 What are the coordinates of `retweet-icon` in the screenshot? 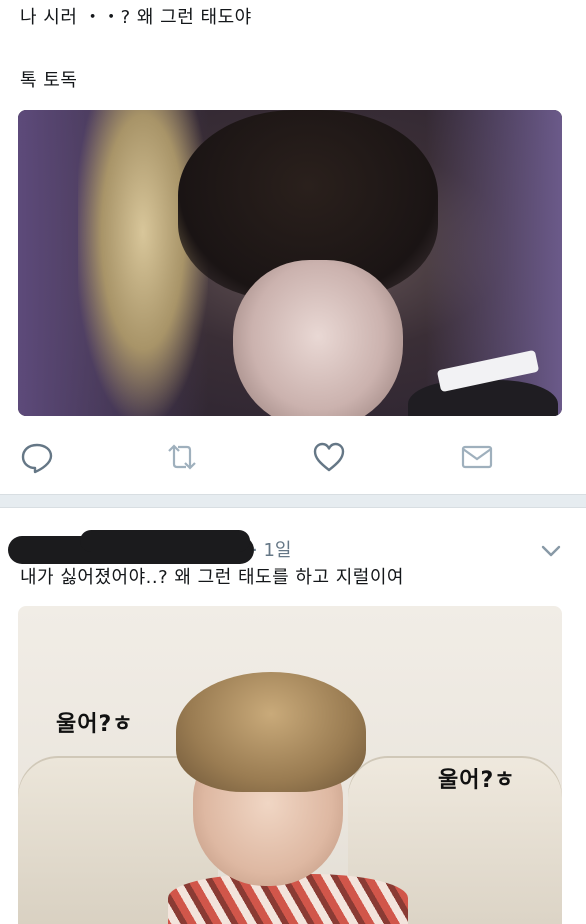 It's located at (182, 457).